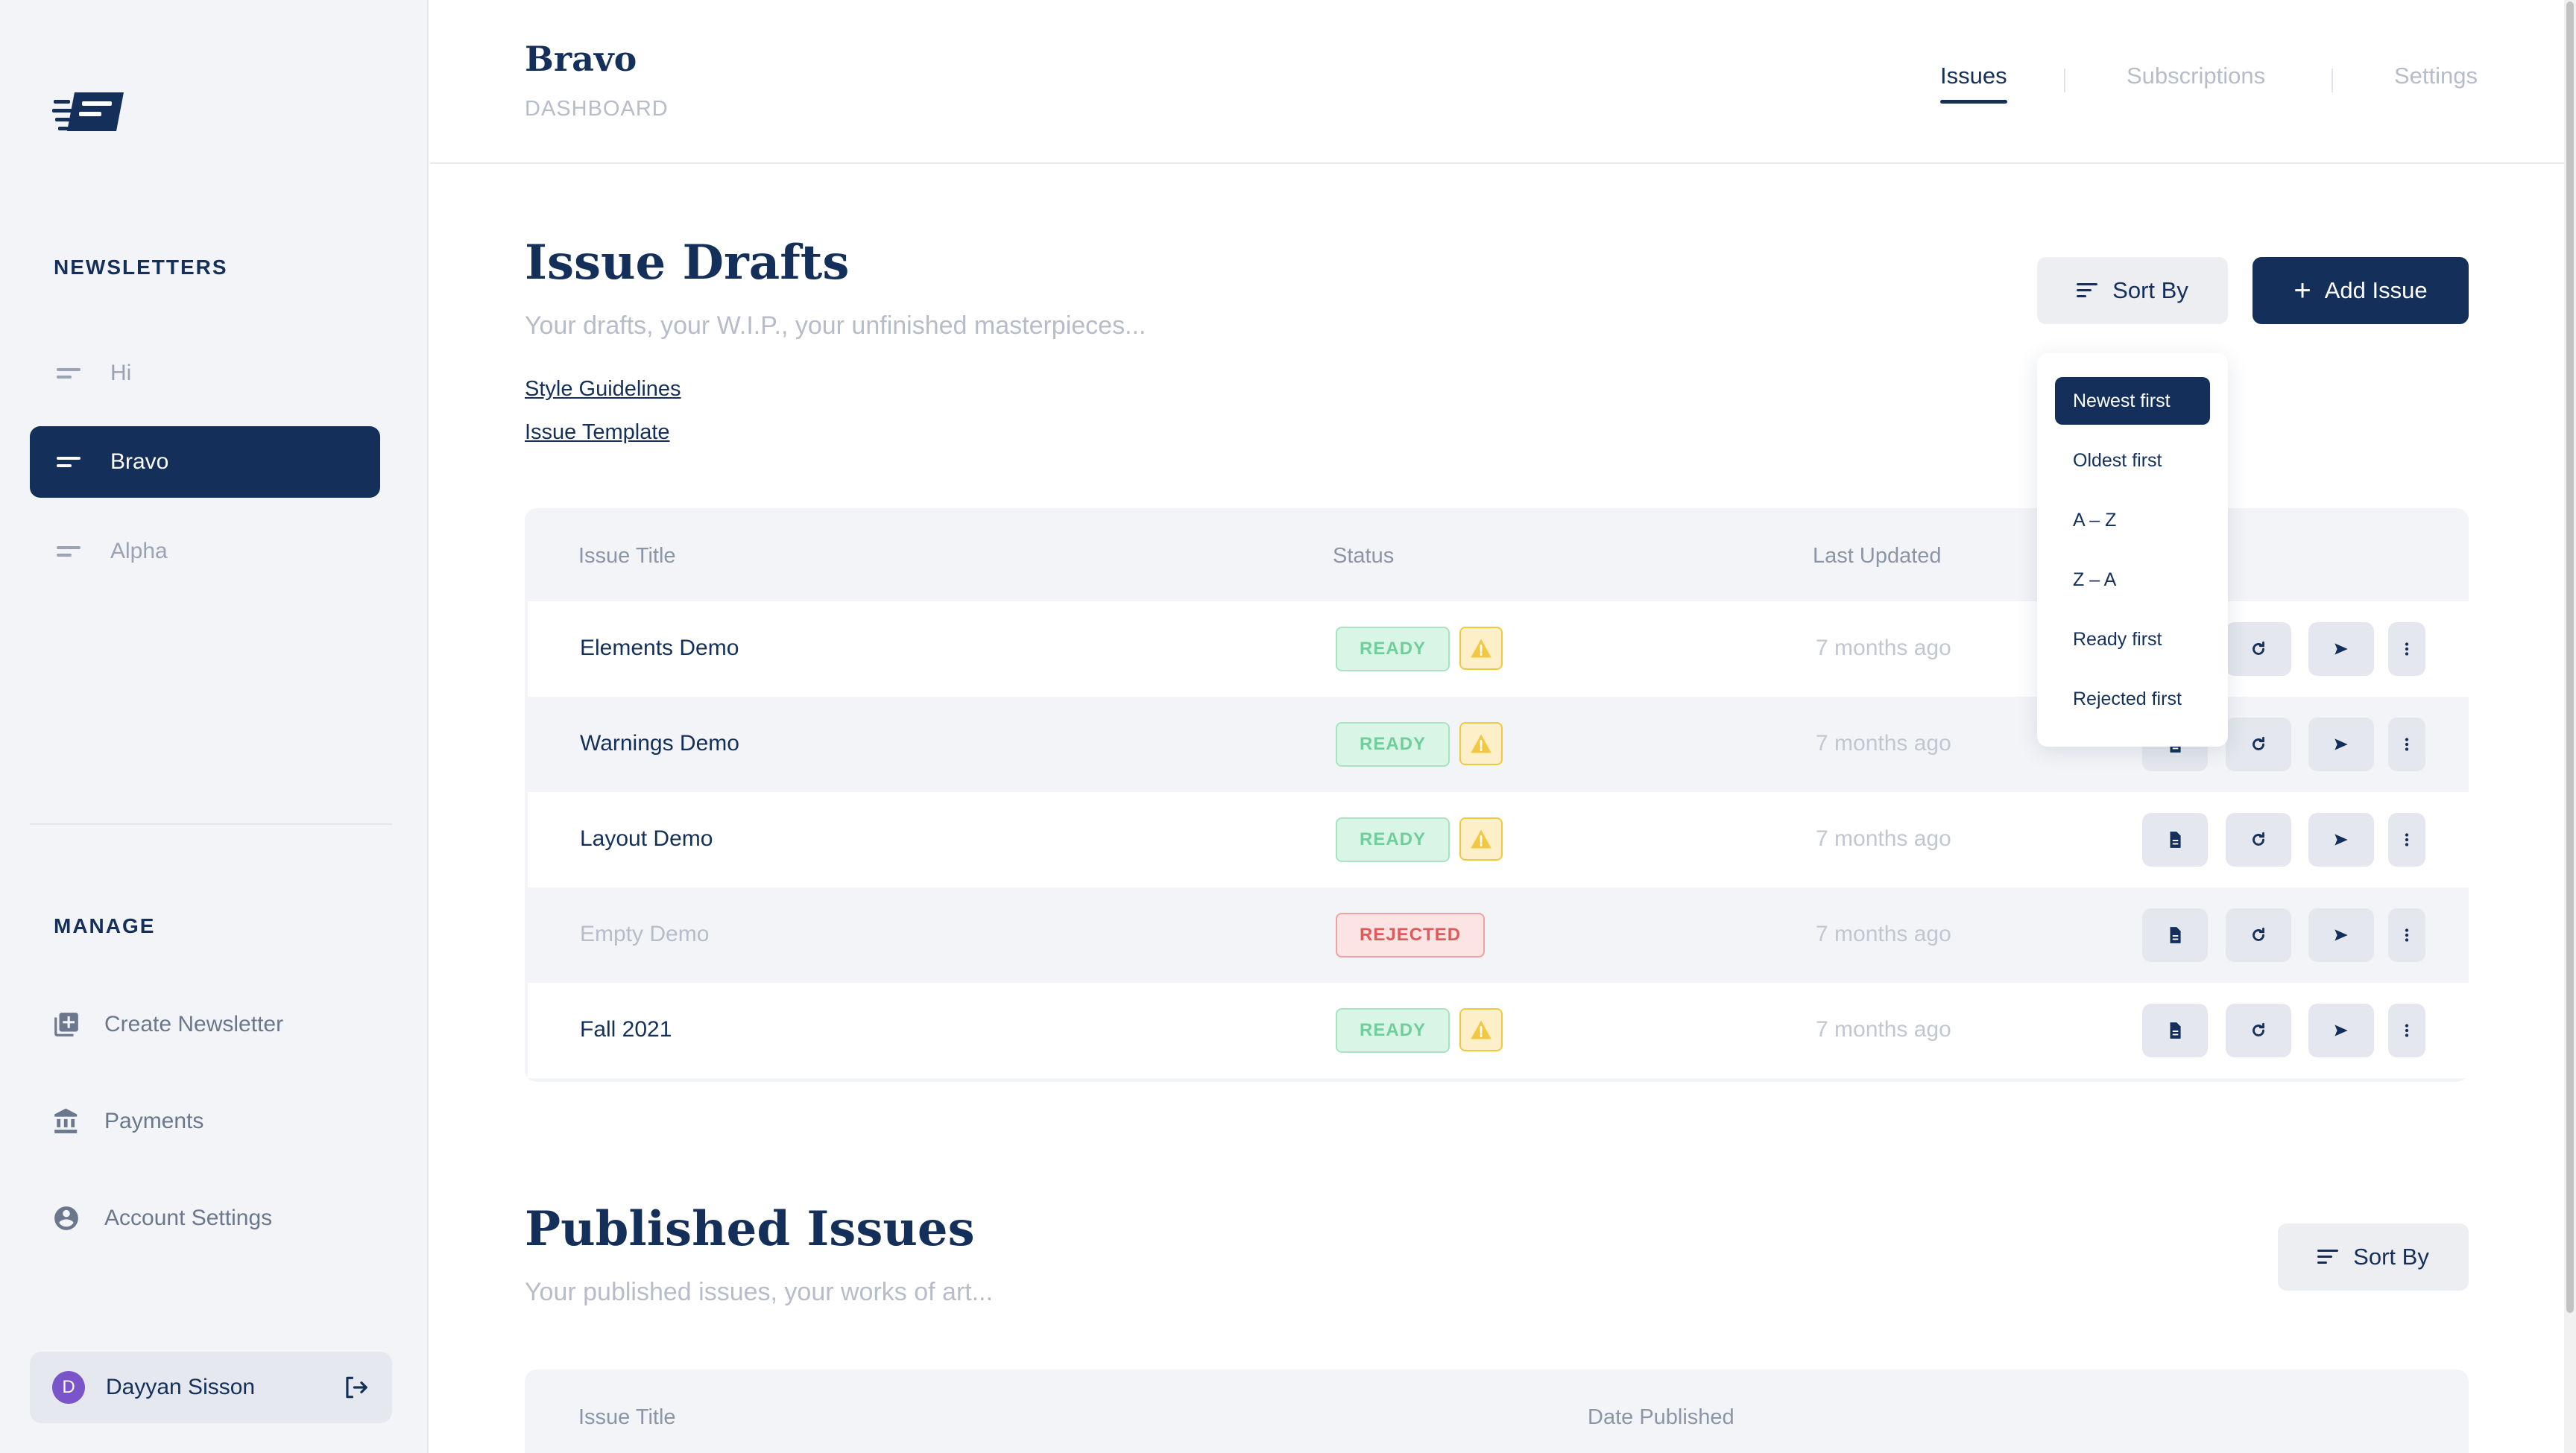  What do you see at coordinates (141, 267) in the screenshot?
I see `newsletters-heading: NEWSLETTERS` at bounding box center [141, 267].